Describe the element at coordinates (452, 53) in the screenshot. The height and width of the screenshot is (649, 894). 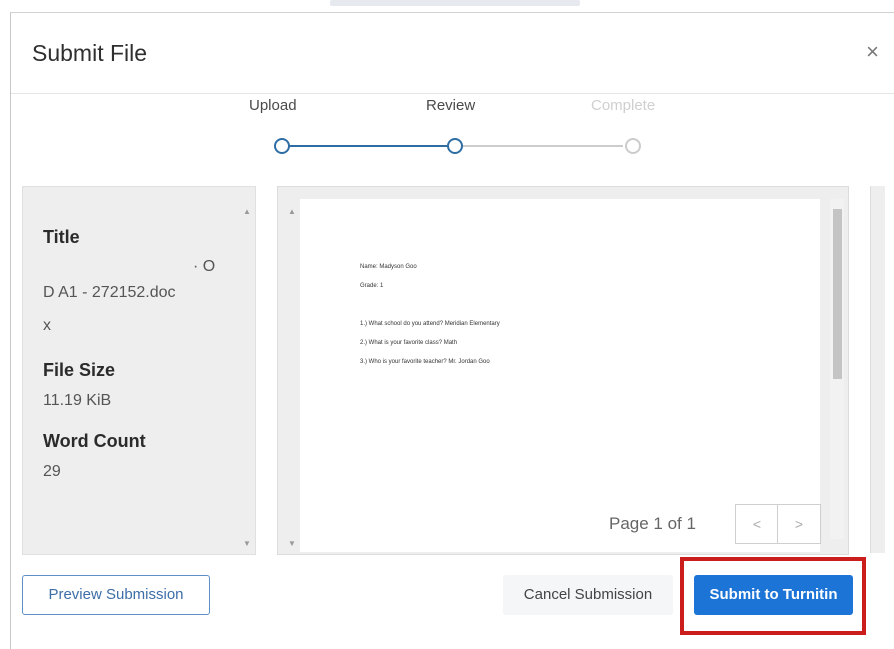
I see `dialog-header: Submit File ×` at that location.